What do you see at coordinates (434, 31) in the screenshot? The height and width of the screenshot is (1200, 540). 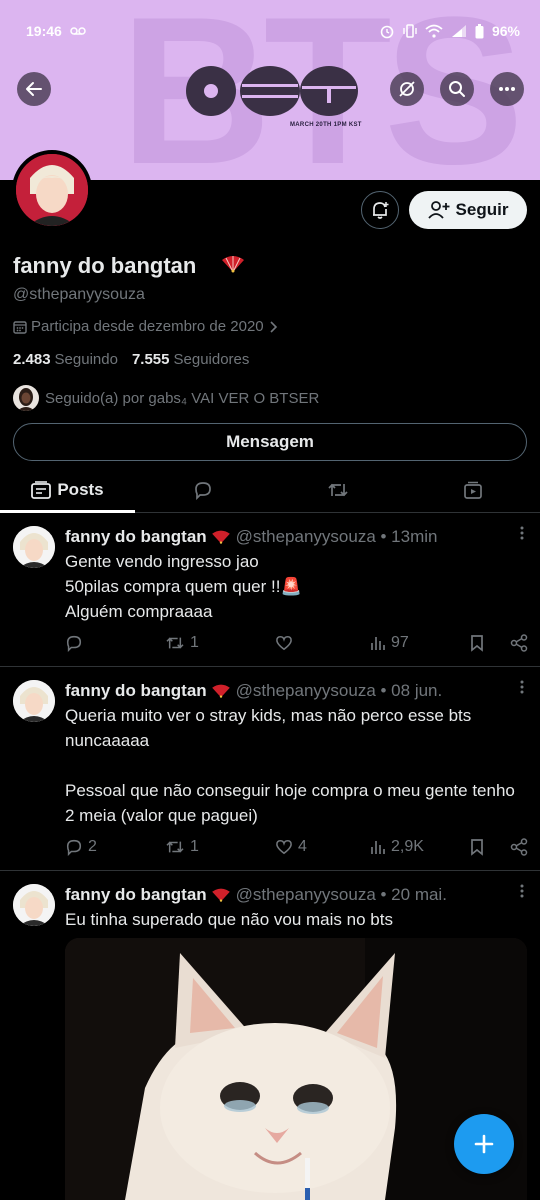 I see `wifi-icon` at bounding box center [434, 31].